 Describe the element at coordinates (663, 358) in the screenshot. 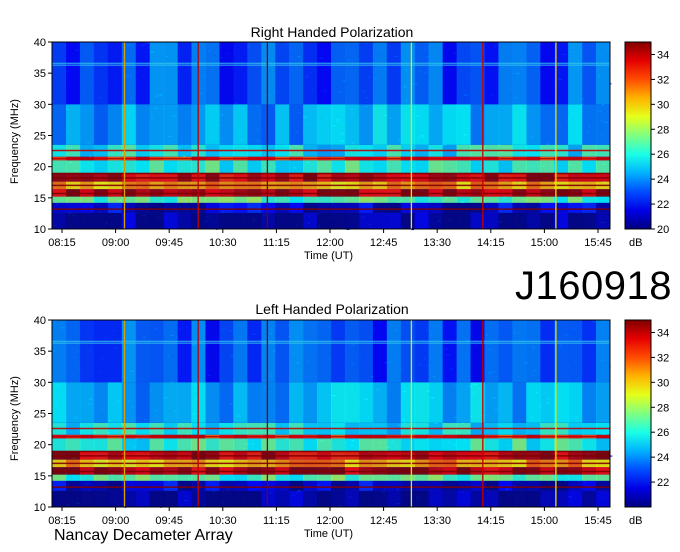

I see `colorbar-tick-label: 32` at that location.